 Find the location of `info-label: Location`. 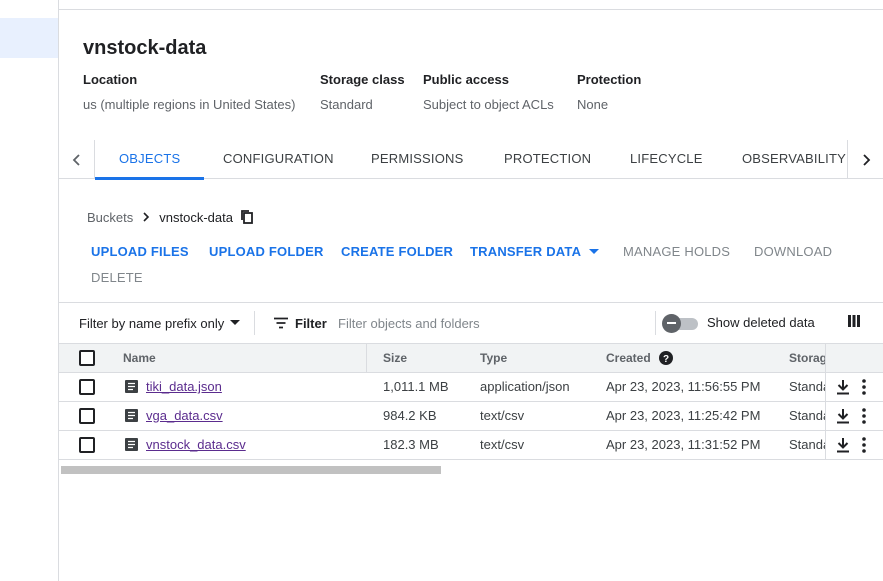

info-label: Location is located at coordinates (110, 79).